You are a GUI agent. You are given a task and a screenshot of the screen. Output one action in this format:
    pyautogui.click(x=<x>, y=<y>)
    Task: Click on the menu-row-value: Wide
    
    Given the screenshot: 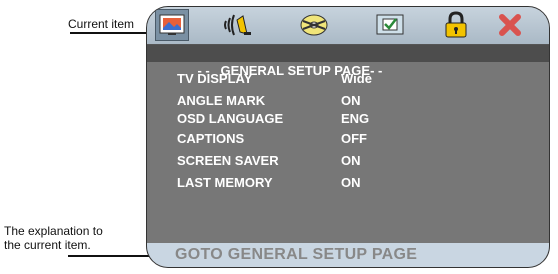 What is the action you would take?
    pyautogui.click(x=356, y=78)
    